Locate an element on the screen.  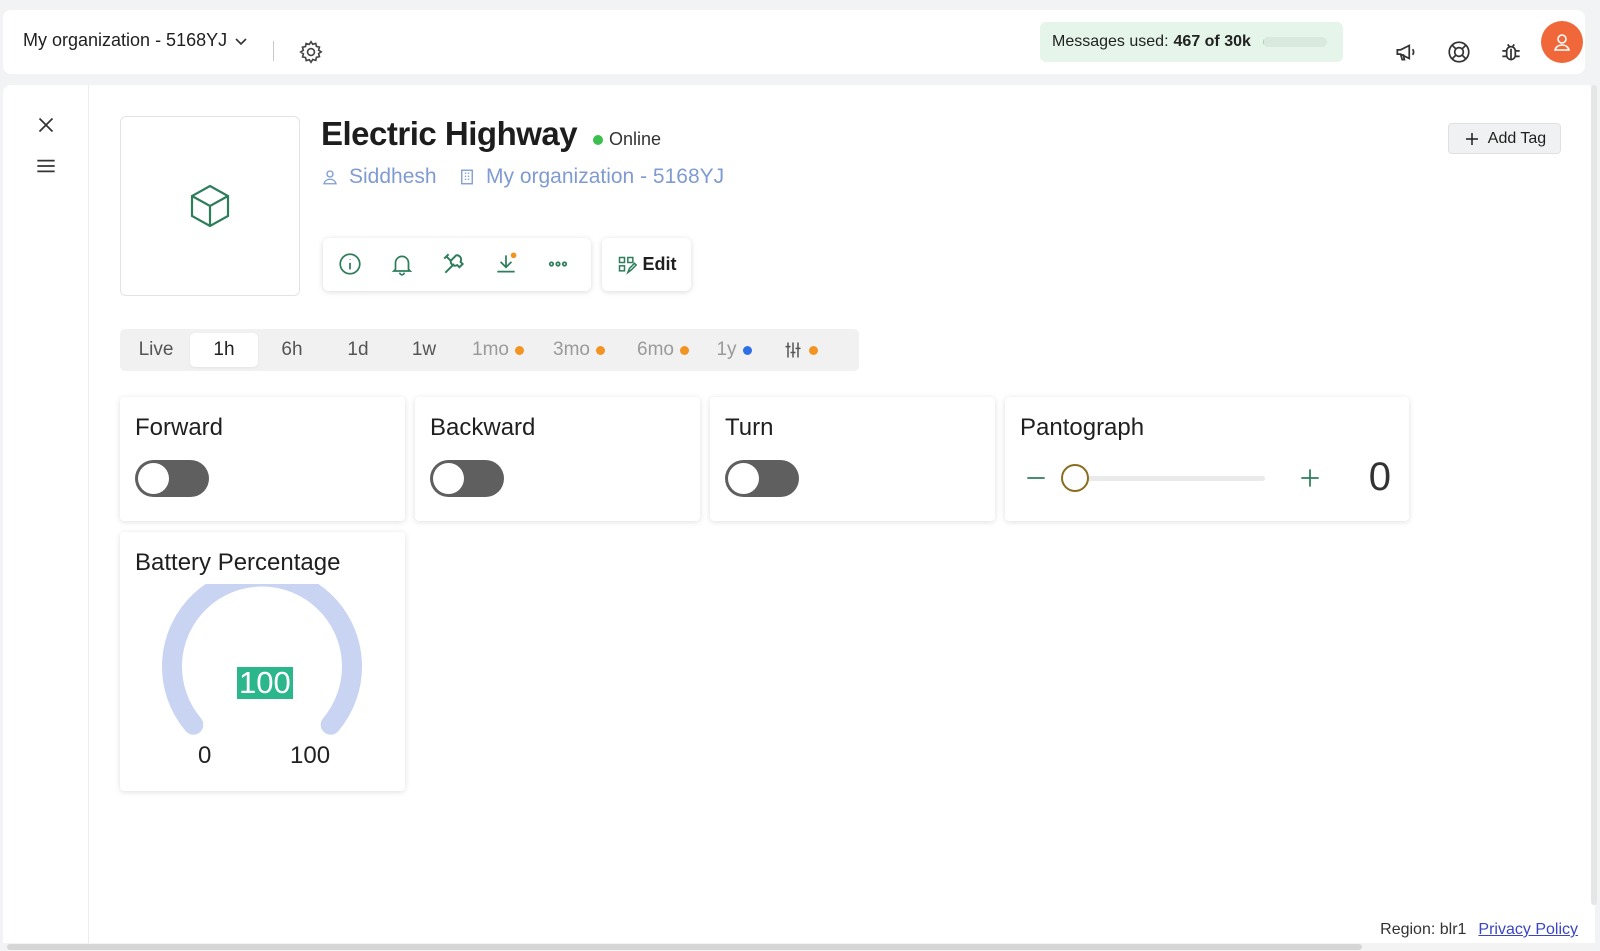
range-label: 1d is located at coordinates (358, 349).